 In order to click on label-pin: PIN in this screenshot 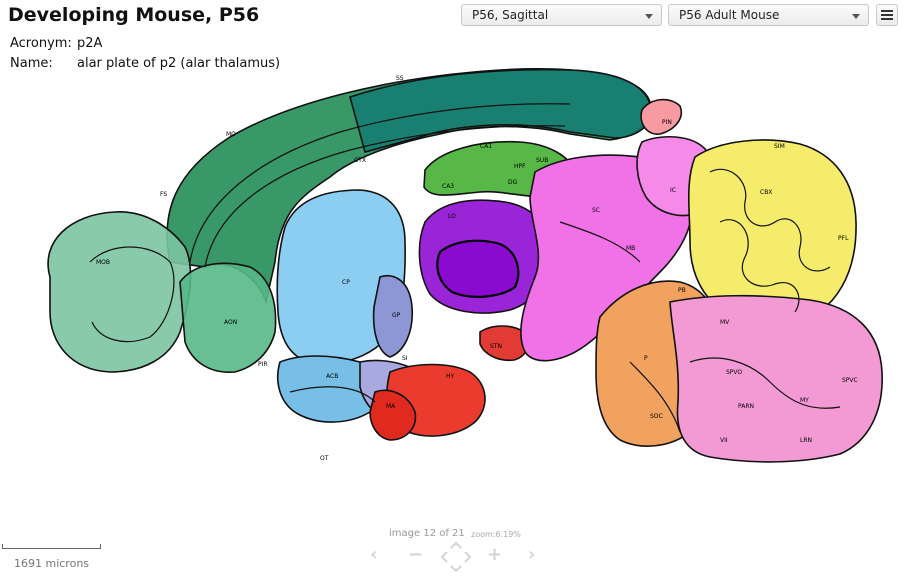, I will do `click(667, 122)`.